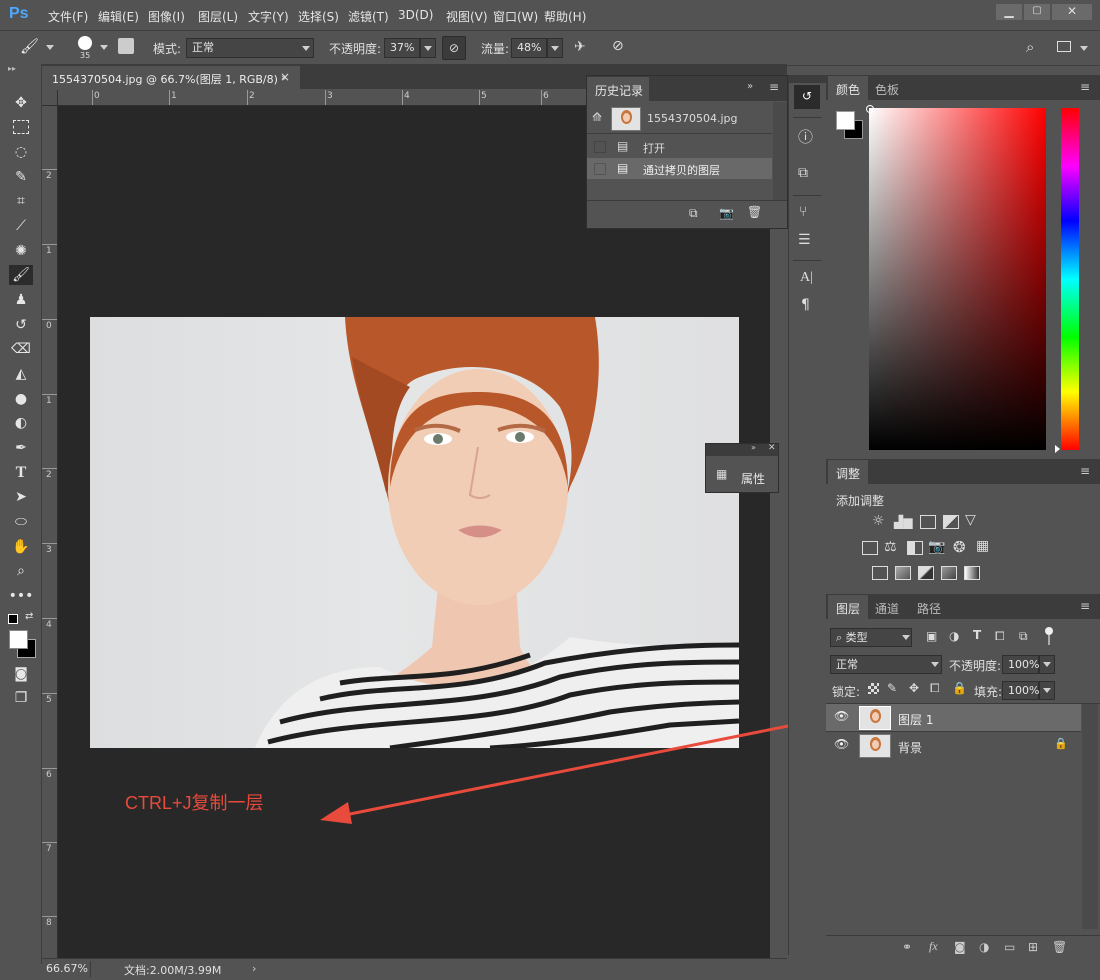 This screenshot has height=980, width=1100. I want to click on move-tool-icon: ✥, so click(21, 103).